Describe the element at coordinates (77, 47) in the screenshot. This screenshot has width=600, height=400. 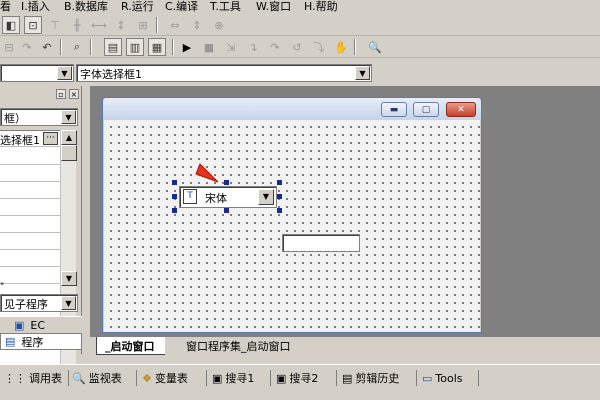
I see `find-icon: ⌕` at that location.